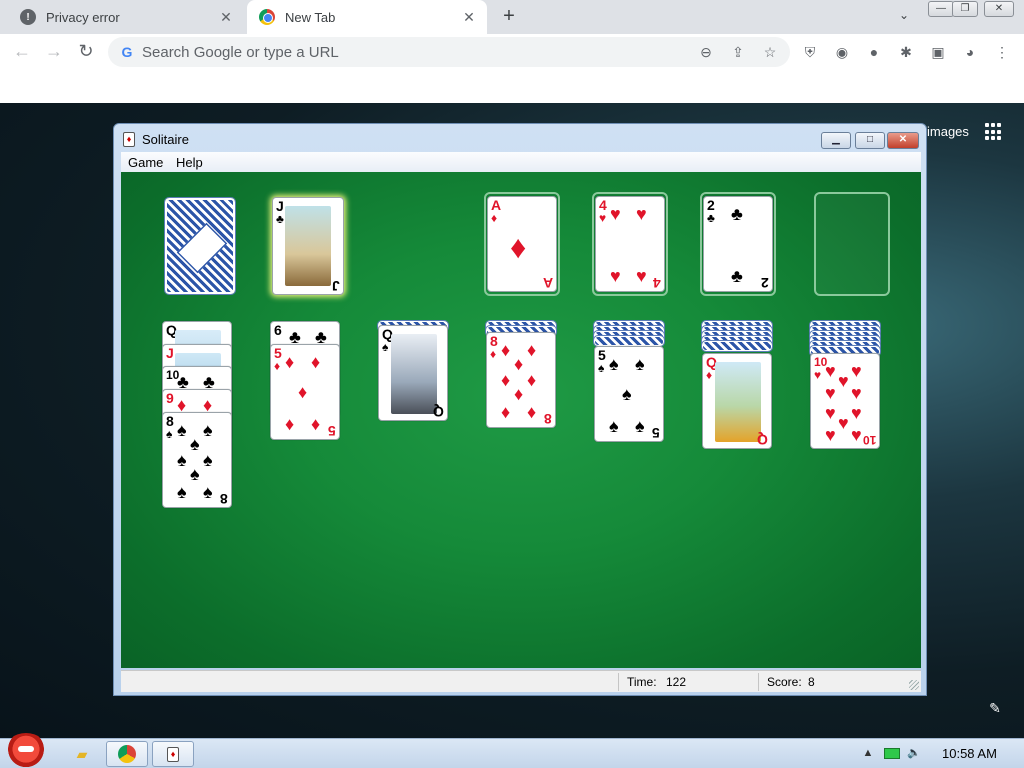 The width and height of the screenshot is (1024, 768). I want to click on tab-search-chevron-icon: ⌄, so click(904, 17).